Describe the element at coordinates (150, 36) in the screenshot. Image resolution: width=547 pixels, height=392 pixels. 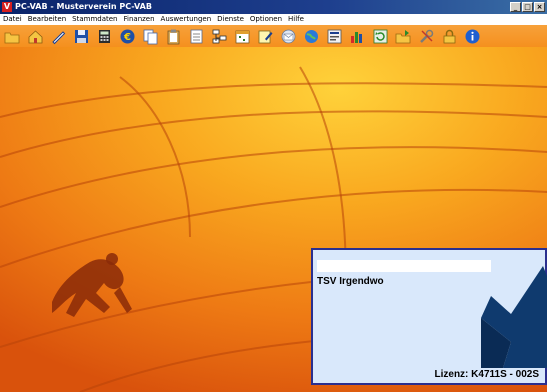
I see `copy-icon` at that location.